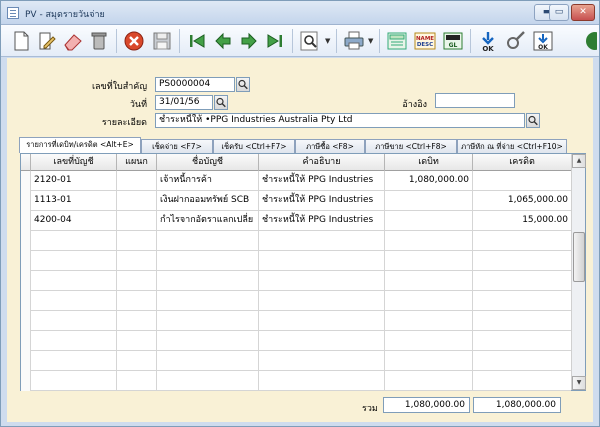  Describe the element at coordinates (488, 41) in the screenshot. I see `ok-icon: OK` at that location.